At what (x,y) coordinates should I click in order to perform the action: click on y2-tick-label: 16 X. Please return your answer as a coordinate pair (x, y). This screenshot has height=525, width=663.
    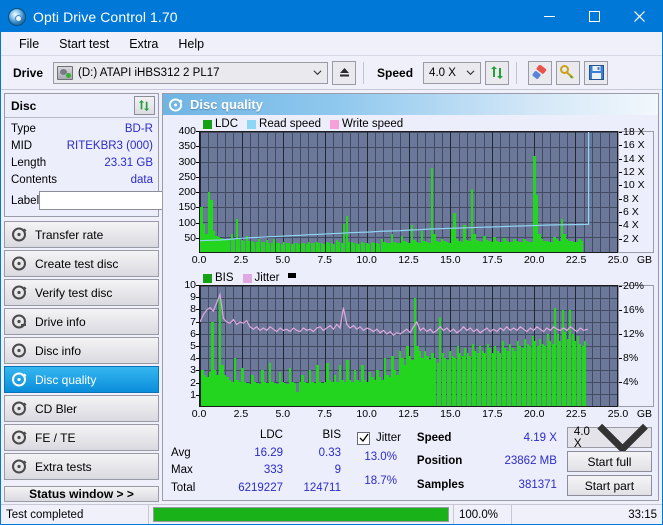
    Looking at the image, I should click on (632, 145).